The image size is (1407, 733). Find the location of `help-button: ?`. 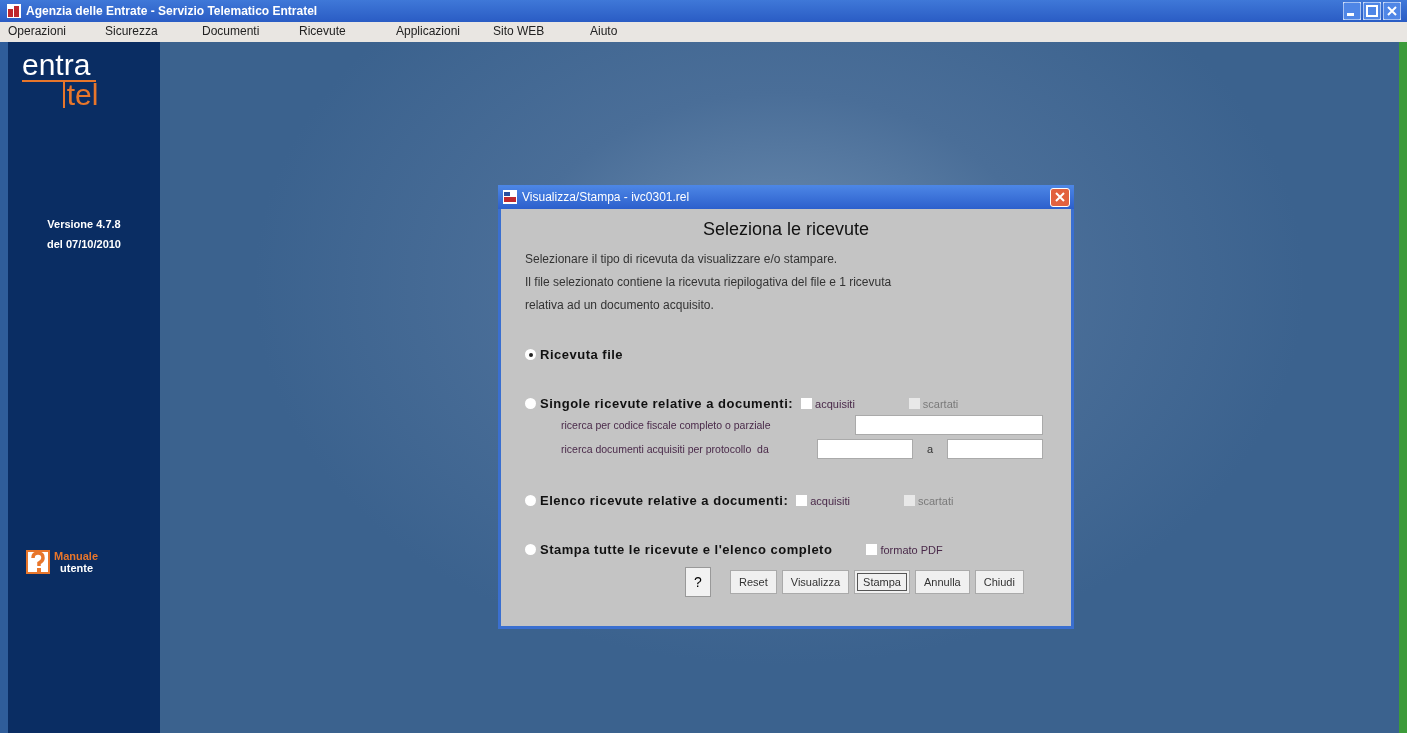

help-button: ? is located at coordinates (698, 582).